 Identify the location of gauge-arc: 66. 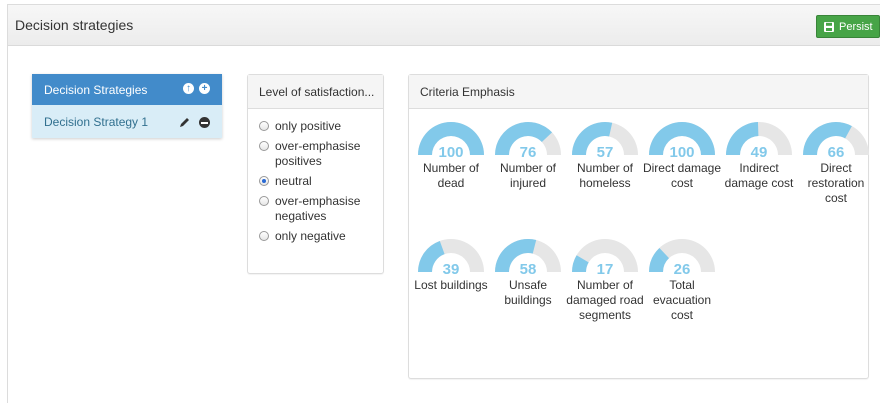
(836, 140).